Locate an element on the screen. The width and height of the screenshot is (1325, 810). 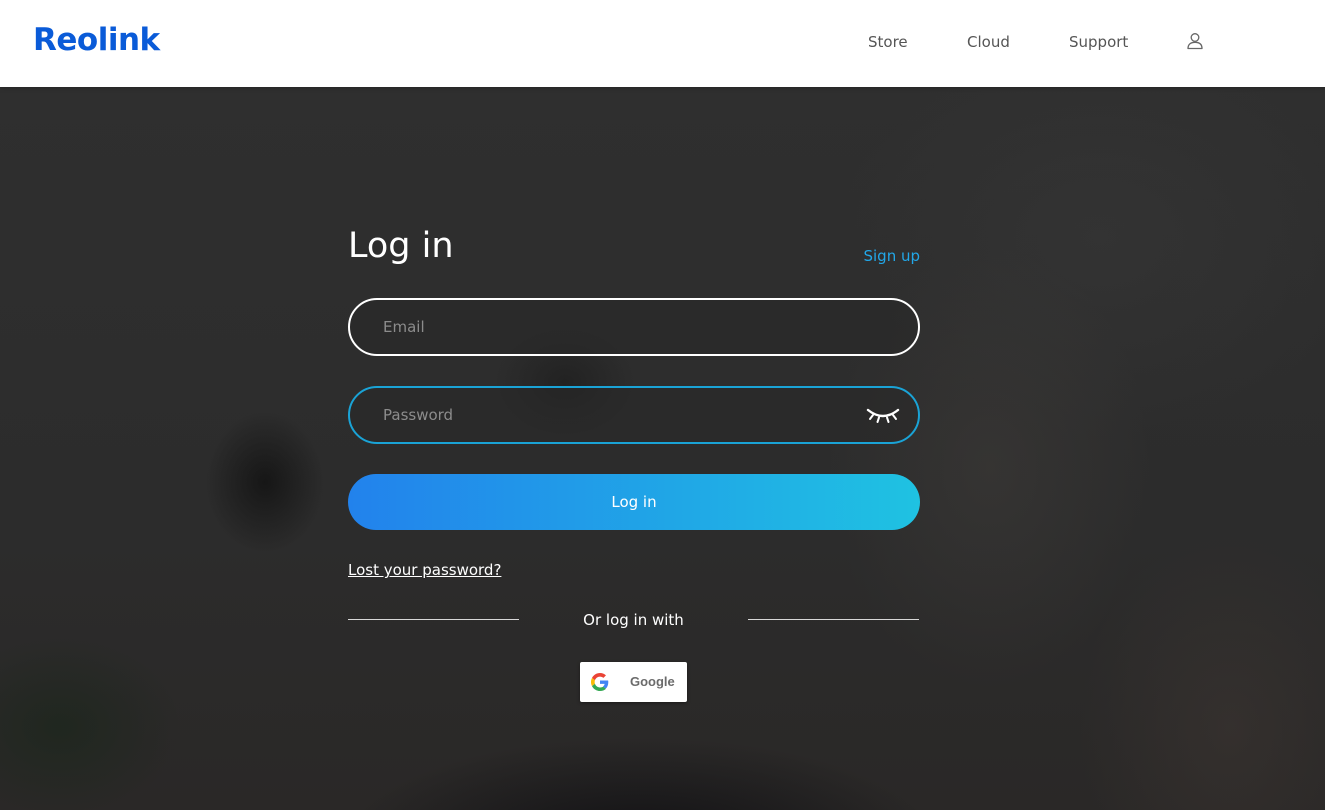
eye-closed-icon is located at coordinates (883, 415).